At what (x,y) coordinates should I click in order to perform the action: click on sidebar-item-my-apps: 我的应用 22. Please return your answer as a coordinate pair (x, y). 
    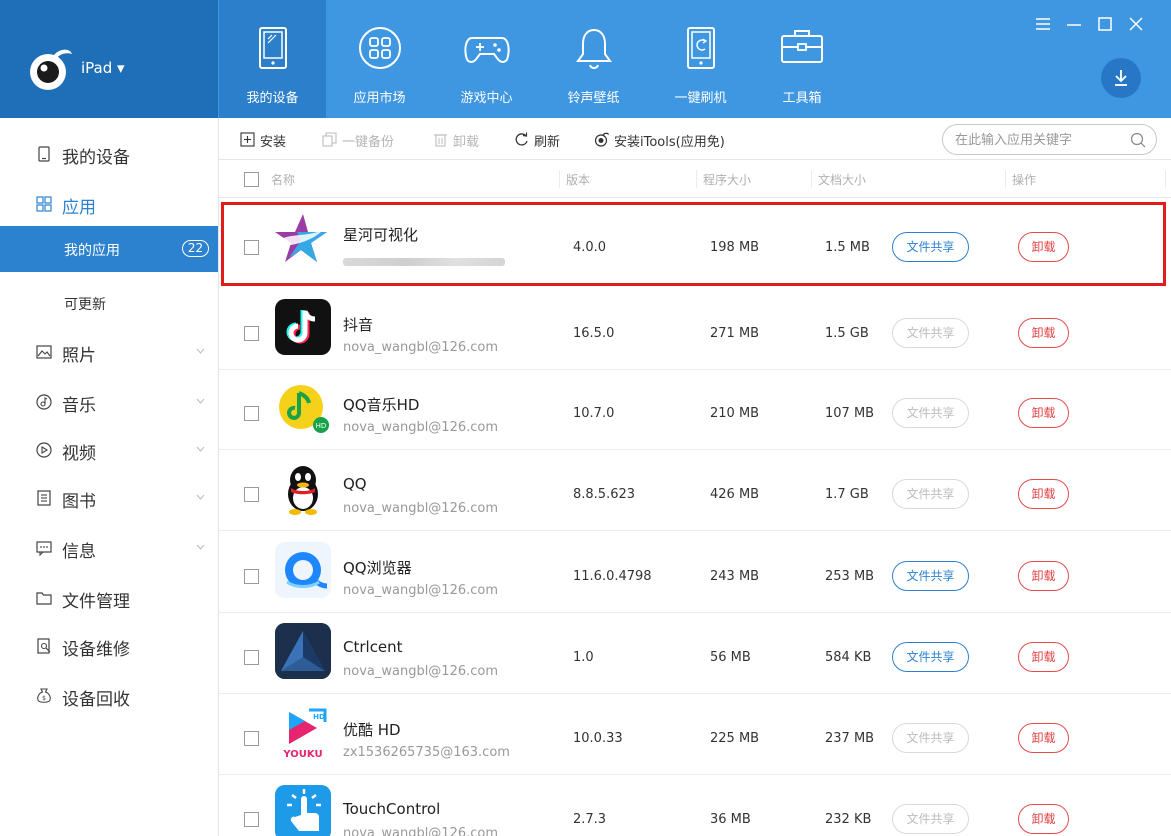
    Looking at the image, I should click on (109, 249).